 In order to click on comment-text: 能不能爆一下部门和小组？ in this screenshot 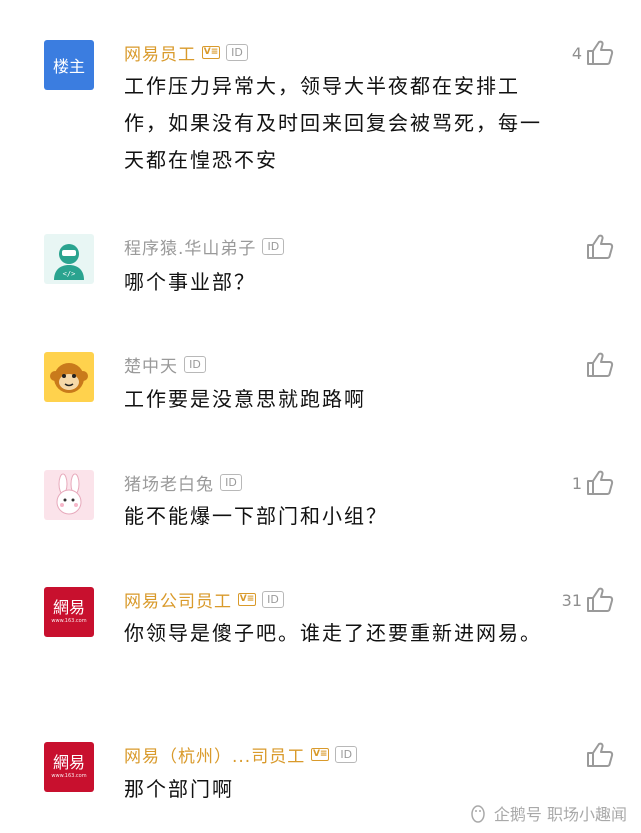, I will do `click(256, 516)`.